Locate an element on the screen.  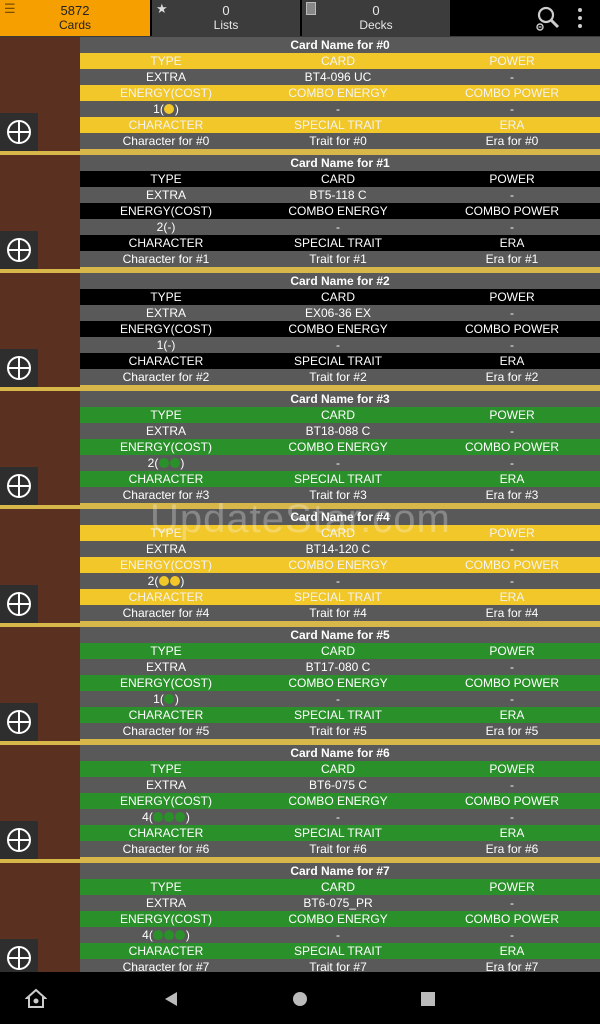
tab-lists: ★ 0 Lists is located at coordinates (225, 18).